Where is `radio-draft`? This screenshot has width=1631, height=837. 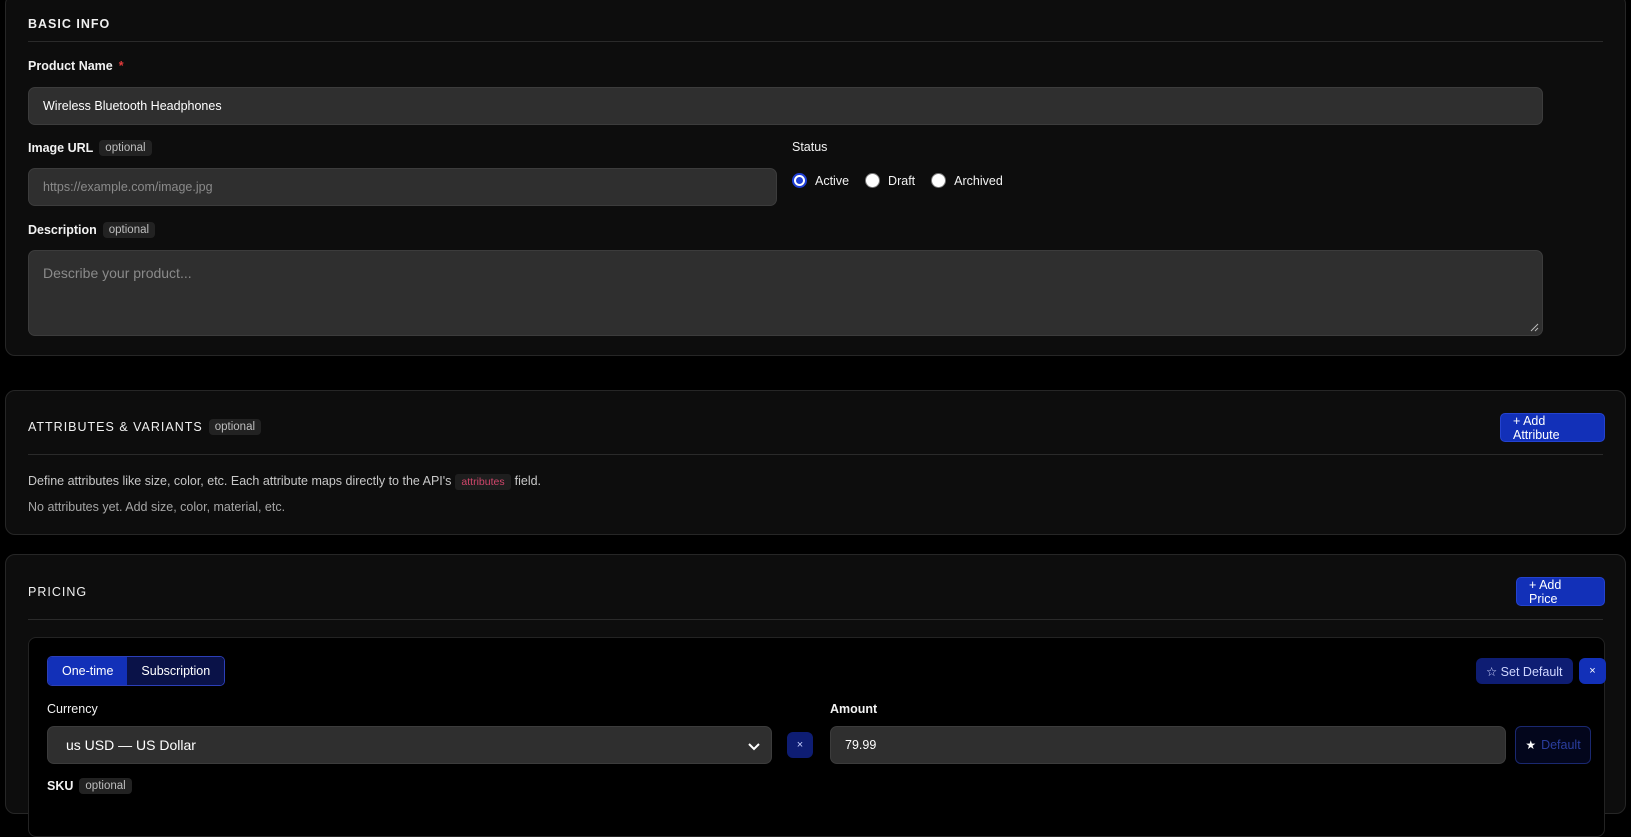
radio-draft is located at coordinates (873, 180).